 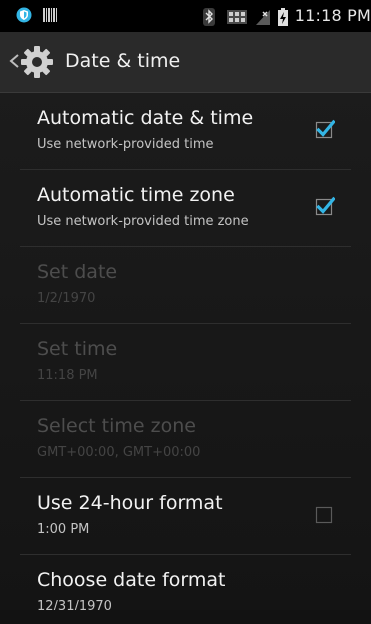 What do you see at coordinates (66, 298) in the screenshot?
I see `pref-summary: 1/2/1970` at bounding box center [66, 298].